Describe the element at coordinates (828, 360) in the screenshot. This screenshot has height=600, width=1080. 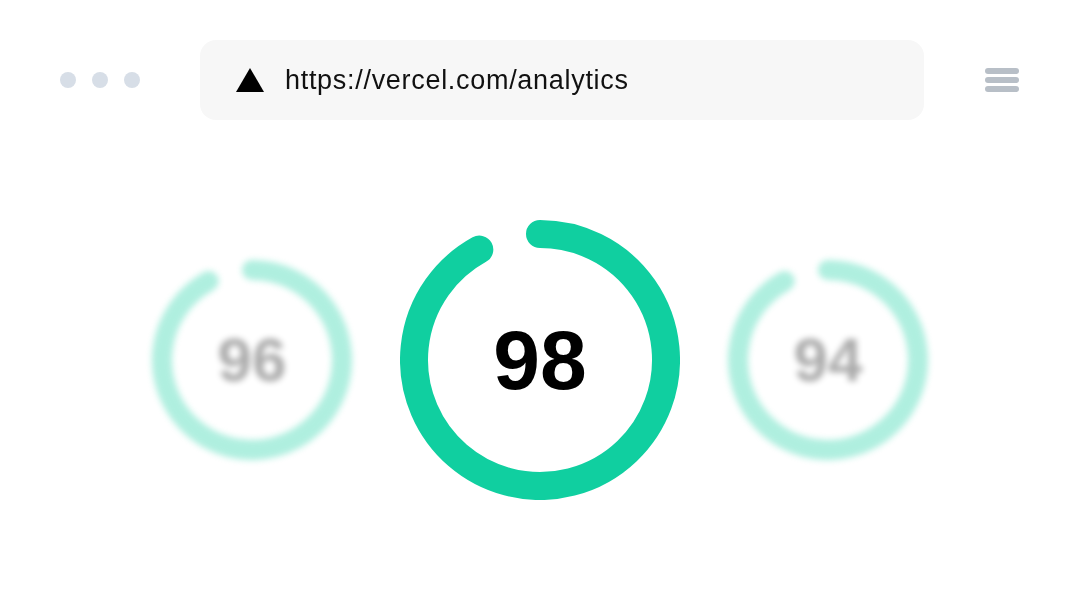
I see `score-value: 94` at that location.